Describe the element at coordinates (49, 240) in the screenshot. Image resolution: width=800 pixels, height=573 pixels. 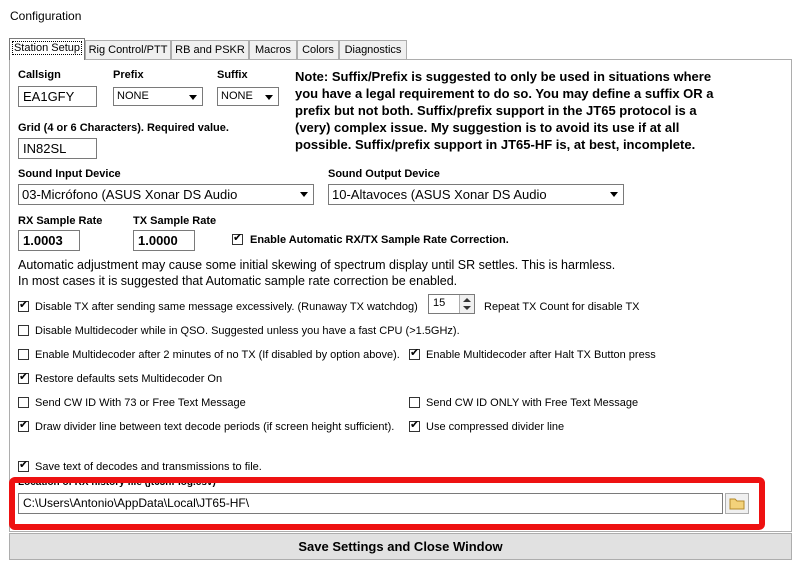
I see `rx-sample-rate-input: 1.0003` at that location.